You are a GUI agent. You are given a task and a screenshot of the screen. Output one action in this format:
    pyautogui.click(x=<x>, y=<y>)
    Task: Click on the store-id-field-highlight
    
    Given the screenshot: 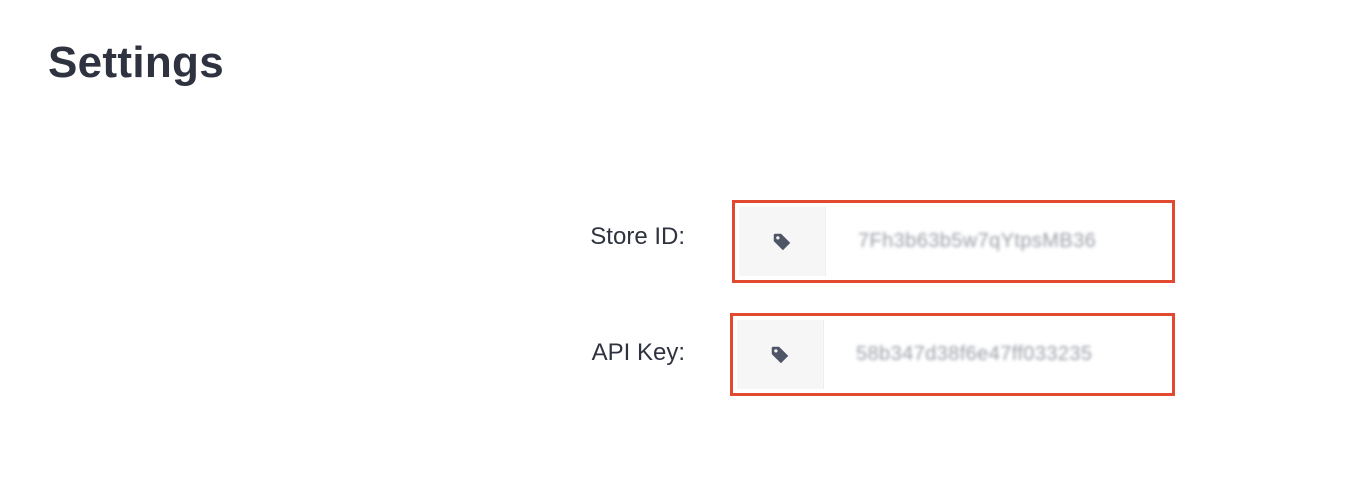 What is the action you would take?
    pyautogui.click(x=953, y=241)
    